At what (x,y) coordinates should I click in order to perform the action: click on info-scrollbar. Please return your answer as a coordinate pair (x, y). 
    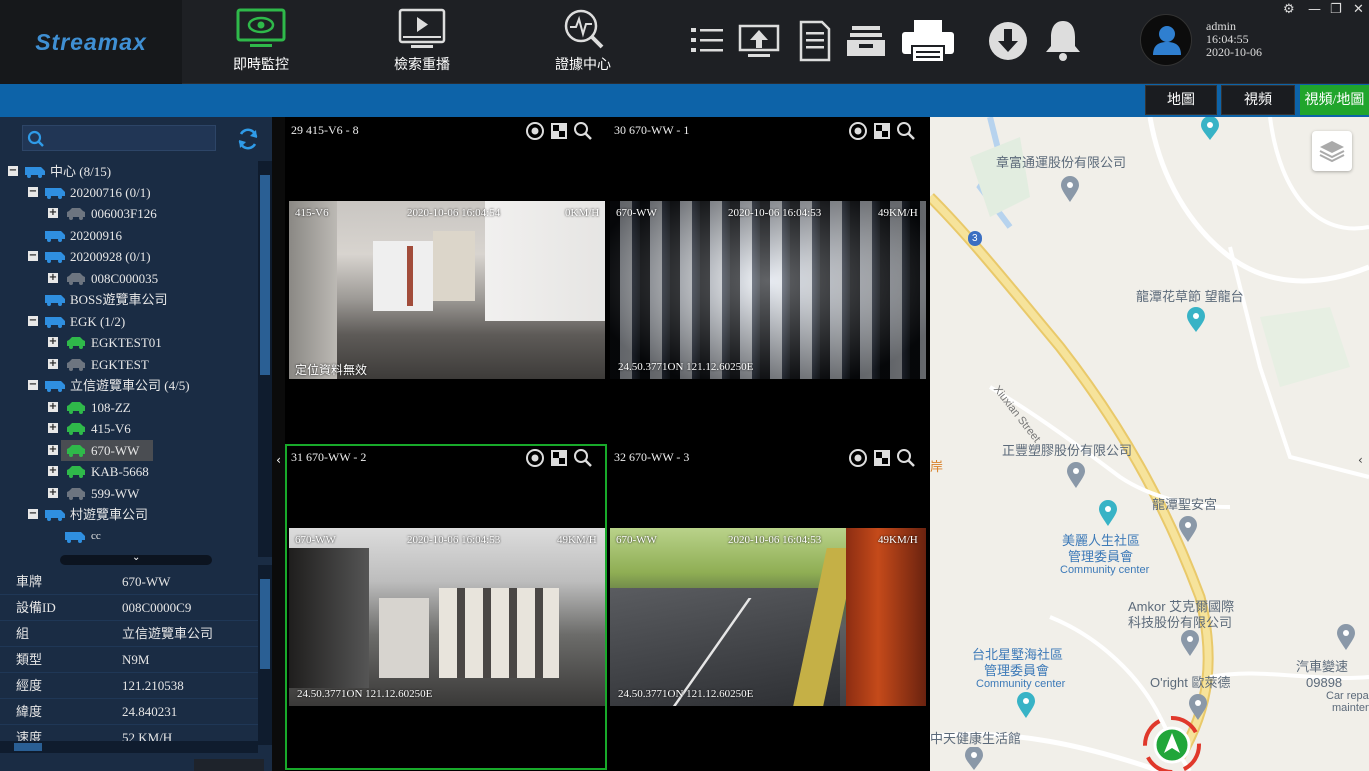
    Looking at the image, I should click on (265, 655).